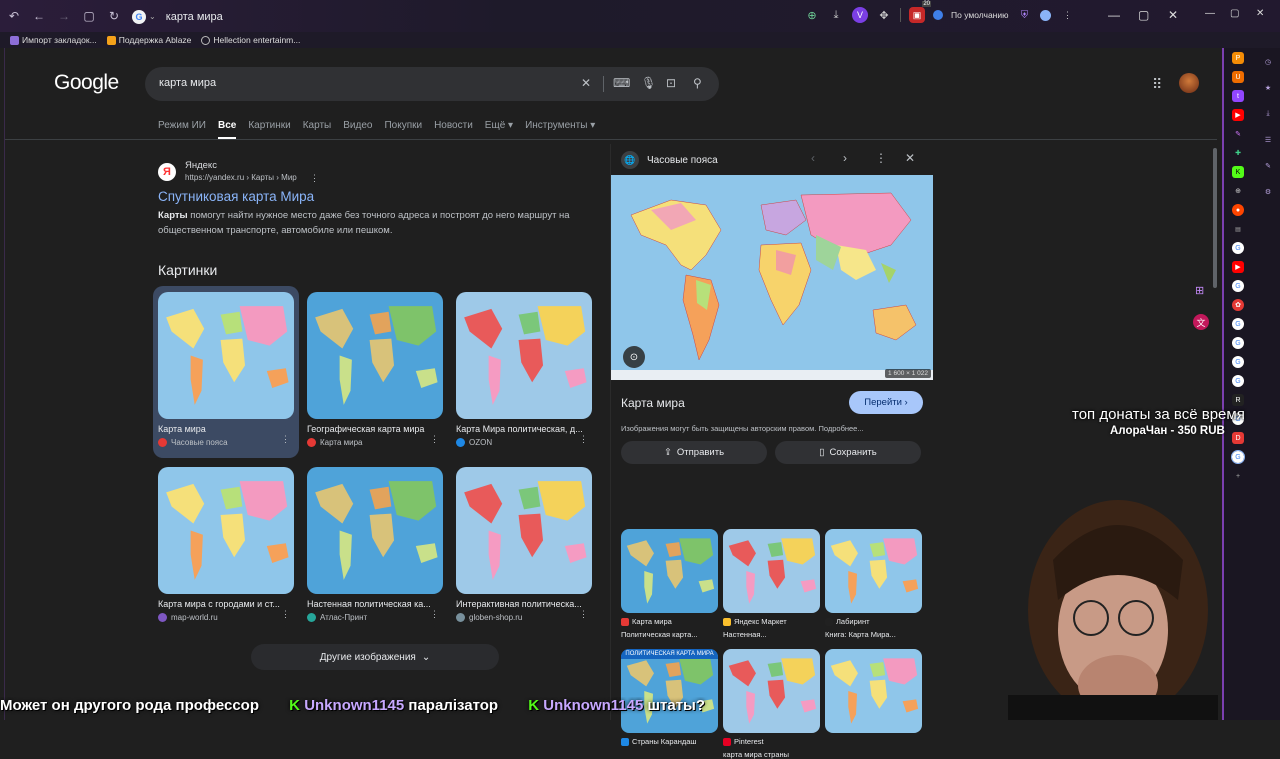 This screenshot has height=759, width=1280. I want to click on apps-float-icon: ⊞, so click(1199, 290).